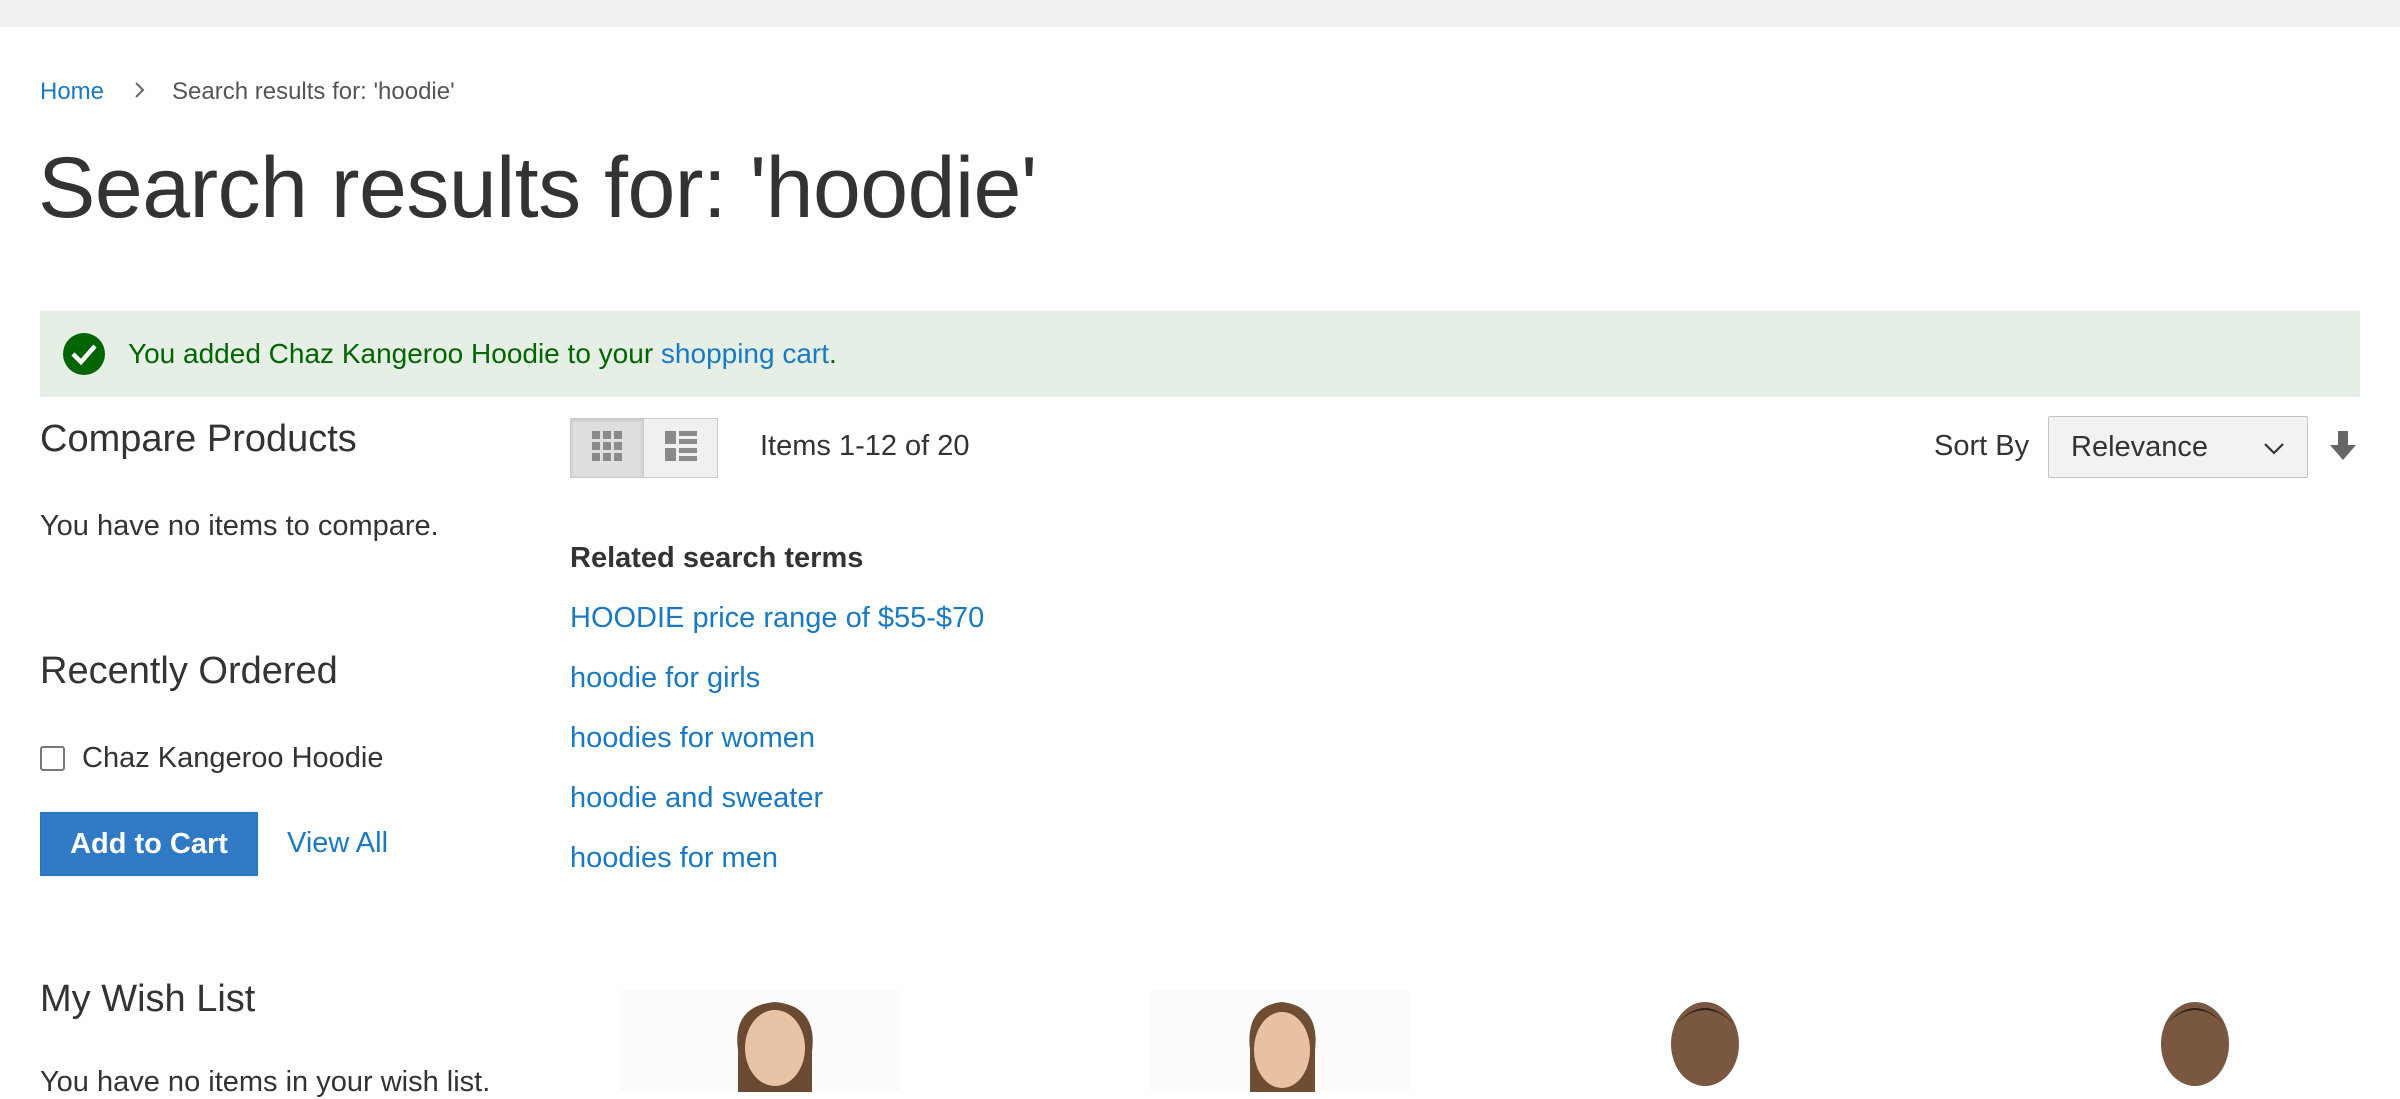 This screenshot has width=2400, height=1099. Describe the element at coordinates (674, 858) in the screenshot. I see `related-term-link: hoodies for men` at that location.